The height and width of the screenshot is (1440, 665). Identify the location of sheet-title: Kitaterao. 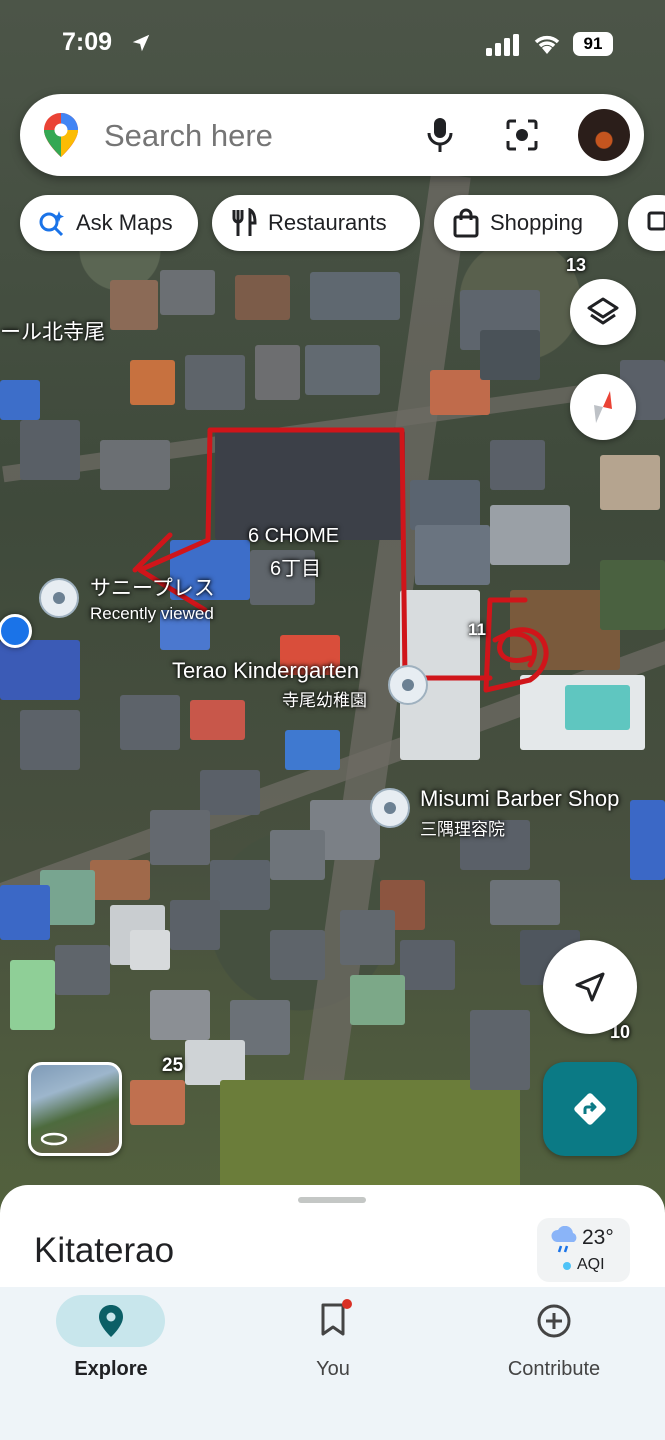
(104, 1250).